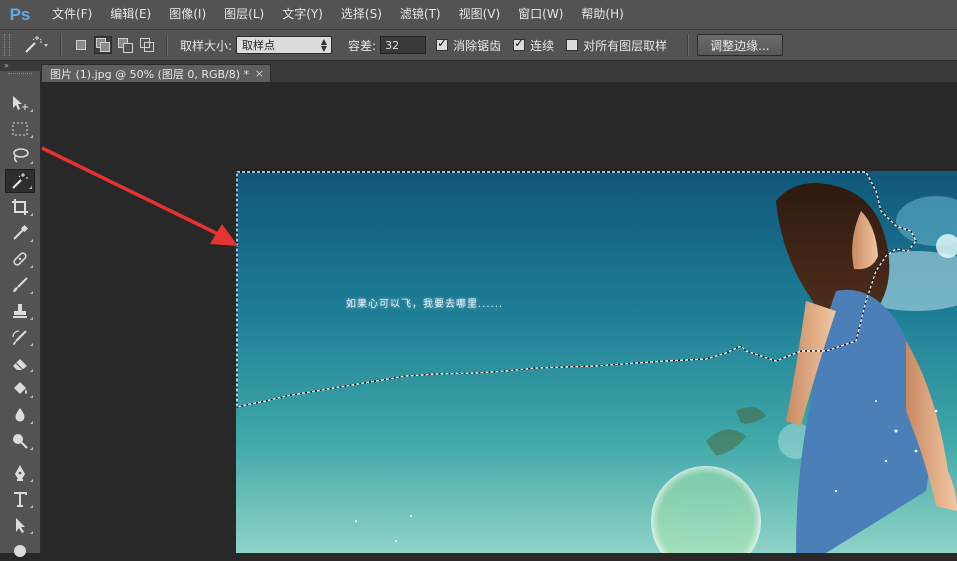 The image size is (957, 561). I want to click on lasso-icon, so click(21, 155).